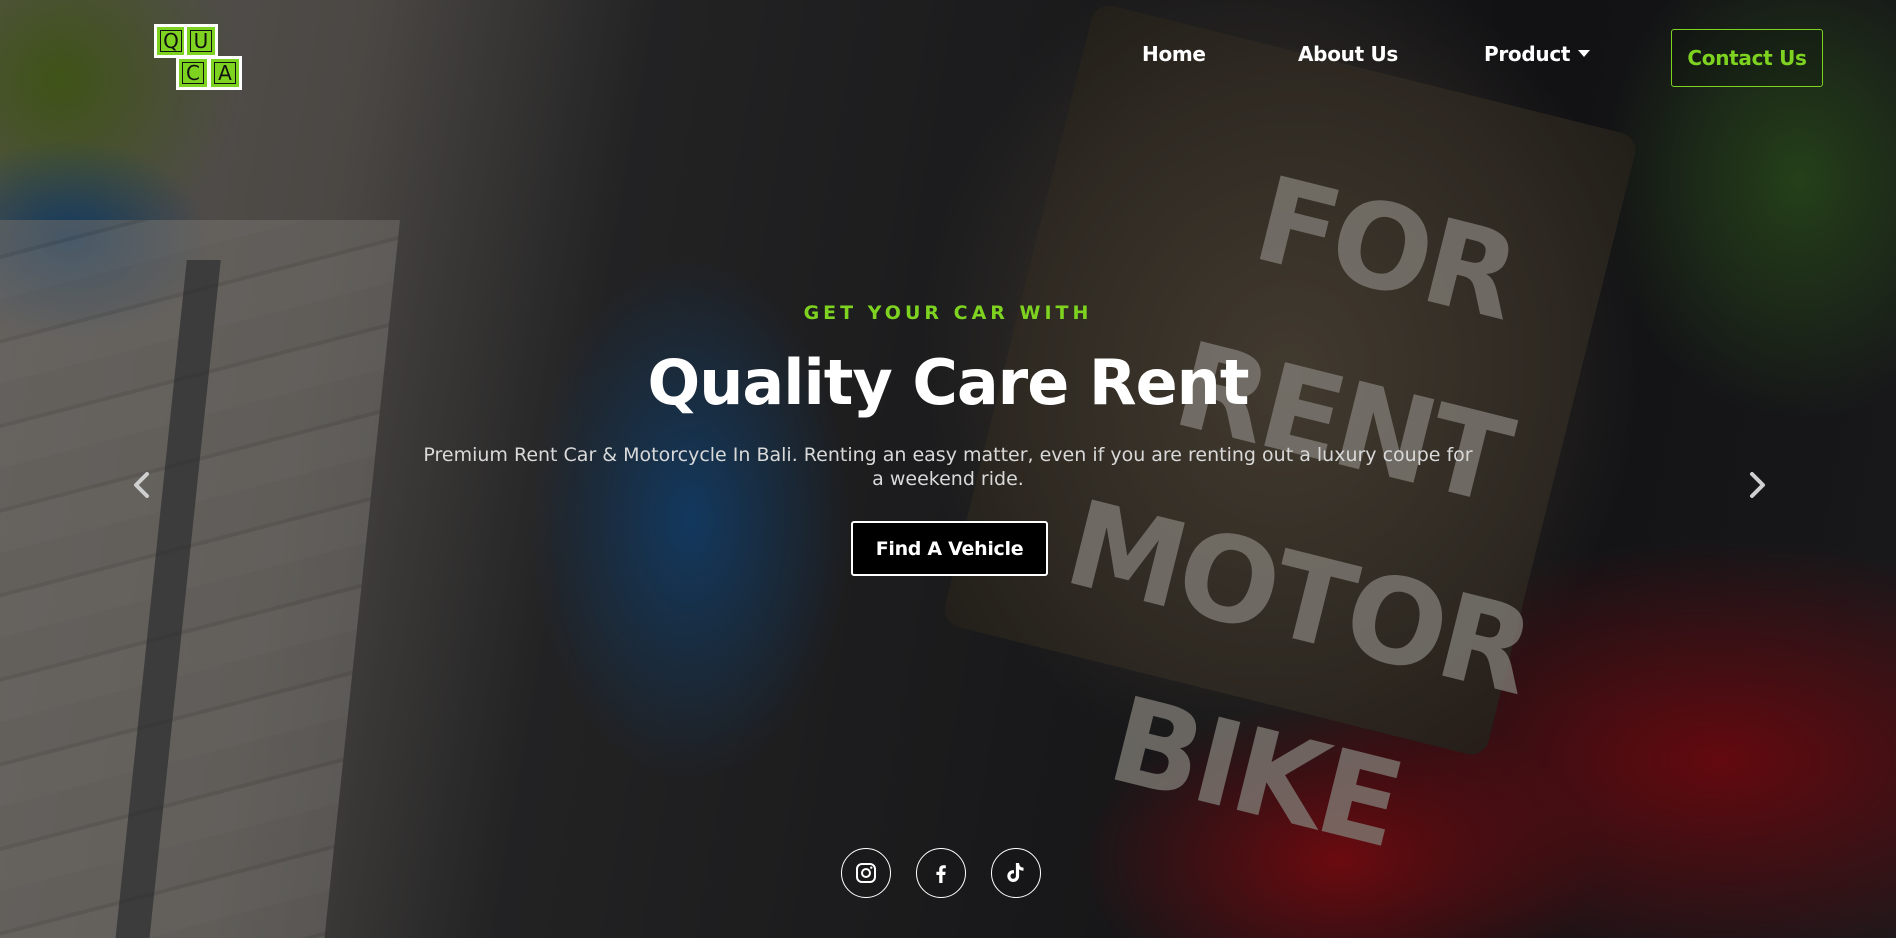 This screenshot has height=938, width=1896. What do you see at coordinates (1174, 54) in the screenshot?
I see `nav-home: Home` at bounding box center [1174, 54].